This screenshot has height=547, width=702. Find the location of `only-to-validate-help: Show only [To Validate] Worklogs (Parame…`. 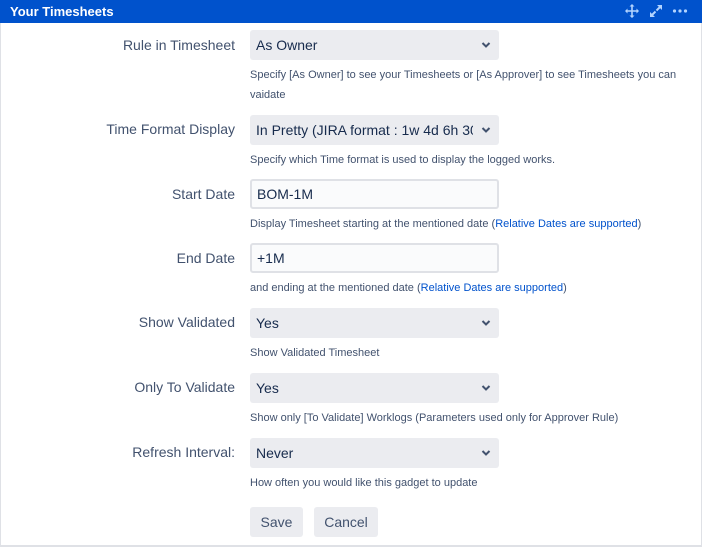

only-to-validate-help: Show only [To Validate] Worklogs (Parame… is located at coordinates (434, 418).